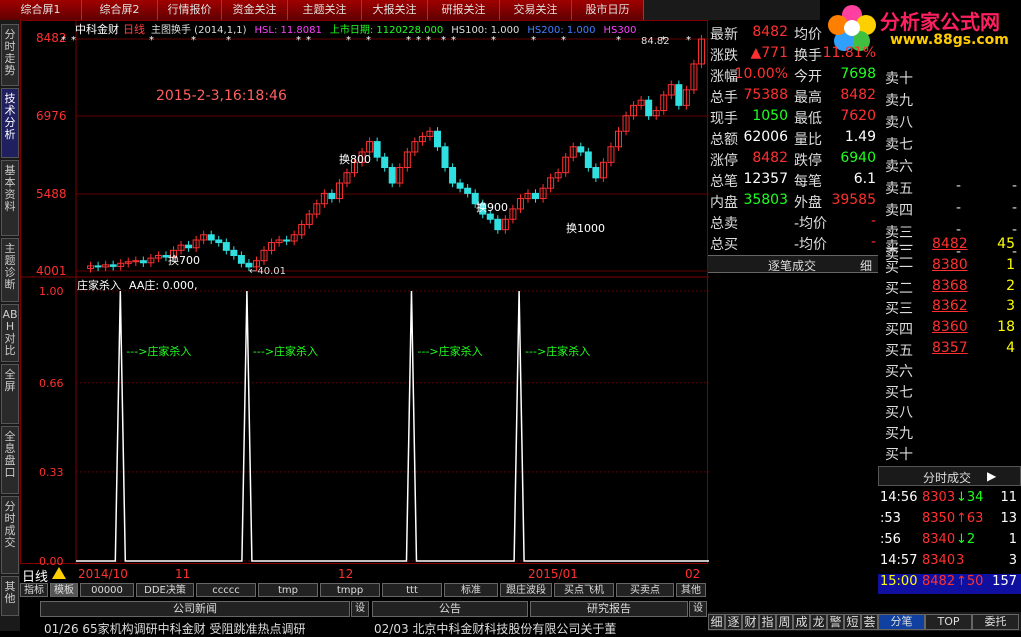 The image size is (1021, 637). Describe the element at coordinates (1010, 306) in the screenshot. I see `buy-vol: 3` at that location.